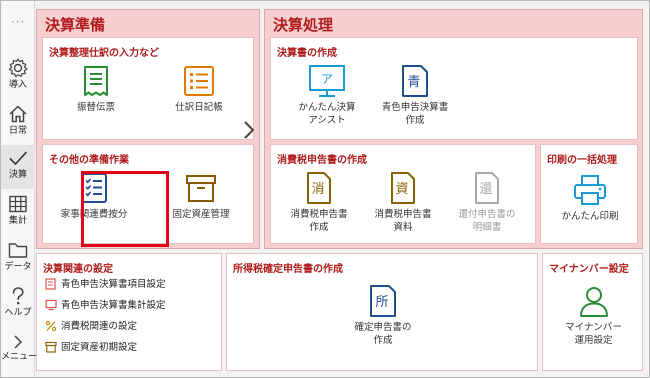  I want to click on printer-icon, so click(590, 190).